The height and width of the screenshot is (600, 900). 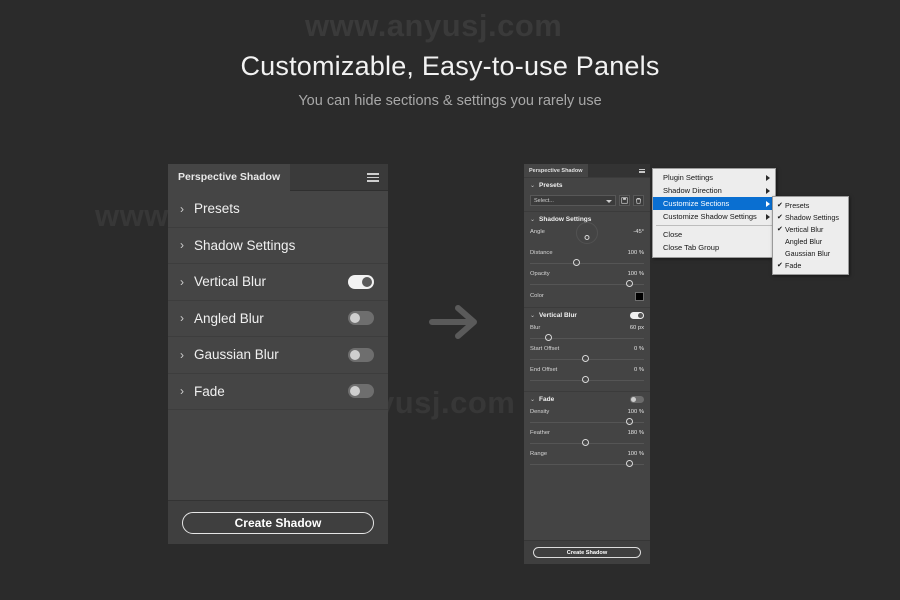 I want to click on density-slider, so click(x=587, y=422).